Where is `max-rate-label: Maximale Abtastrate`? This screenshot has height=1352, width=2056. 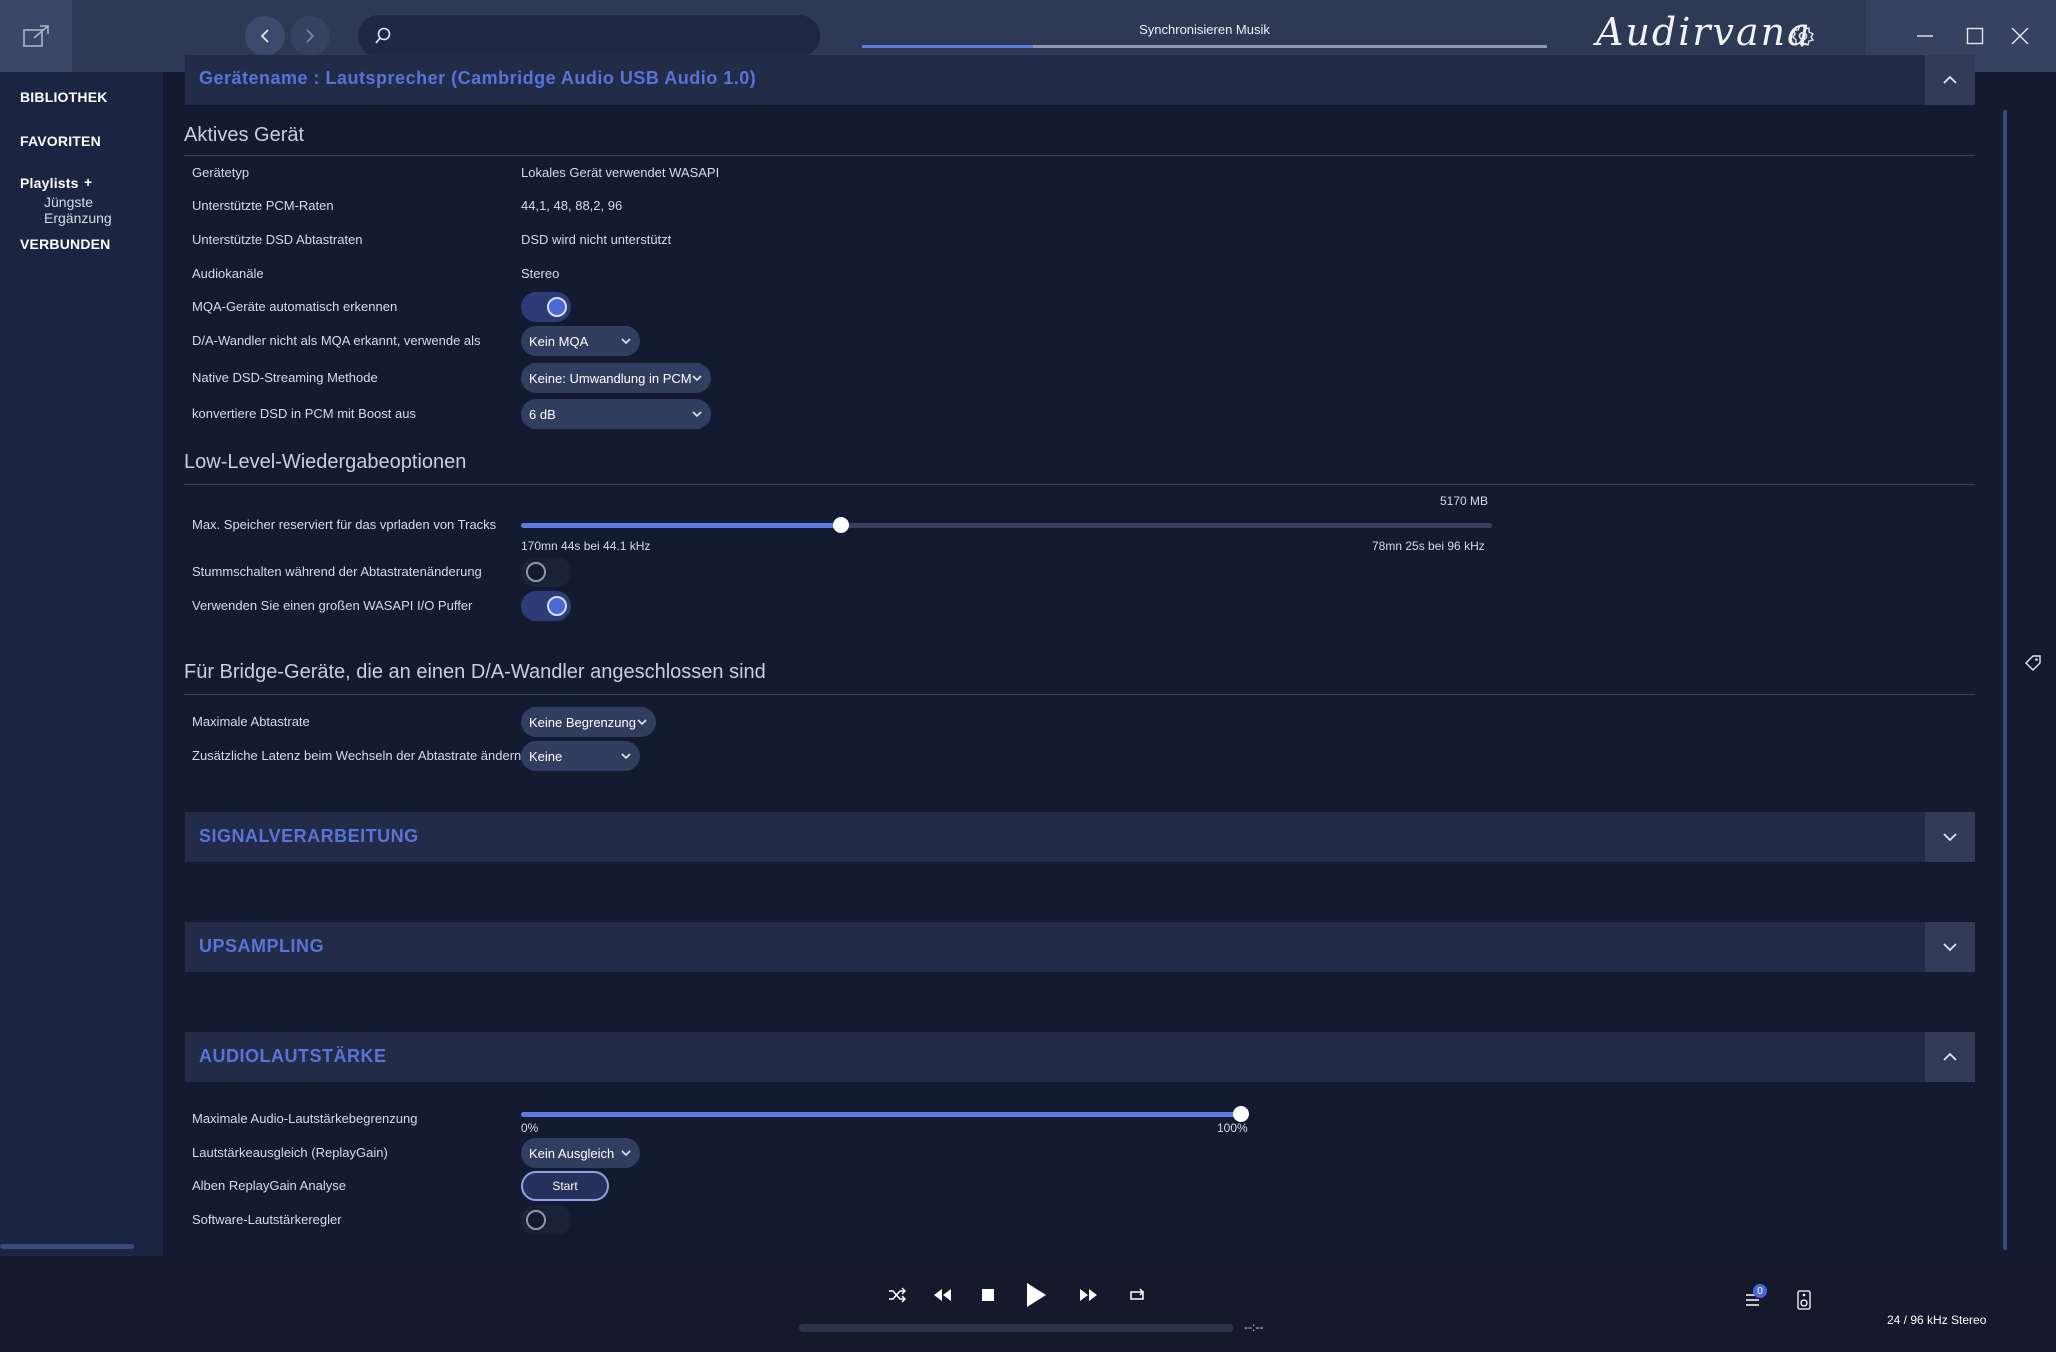
max-rate-label: Maximale Abtastrate is located at coordinates (251, 721).